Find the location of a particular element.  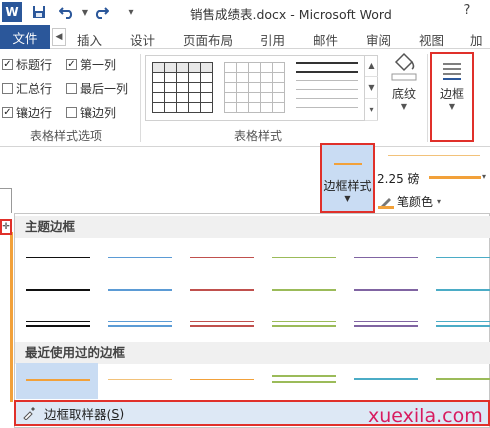

checkbox-banded-rows: ✓ 镶边行 is located at coordinates (27, 112).